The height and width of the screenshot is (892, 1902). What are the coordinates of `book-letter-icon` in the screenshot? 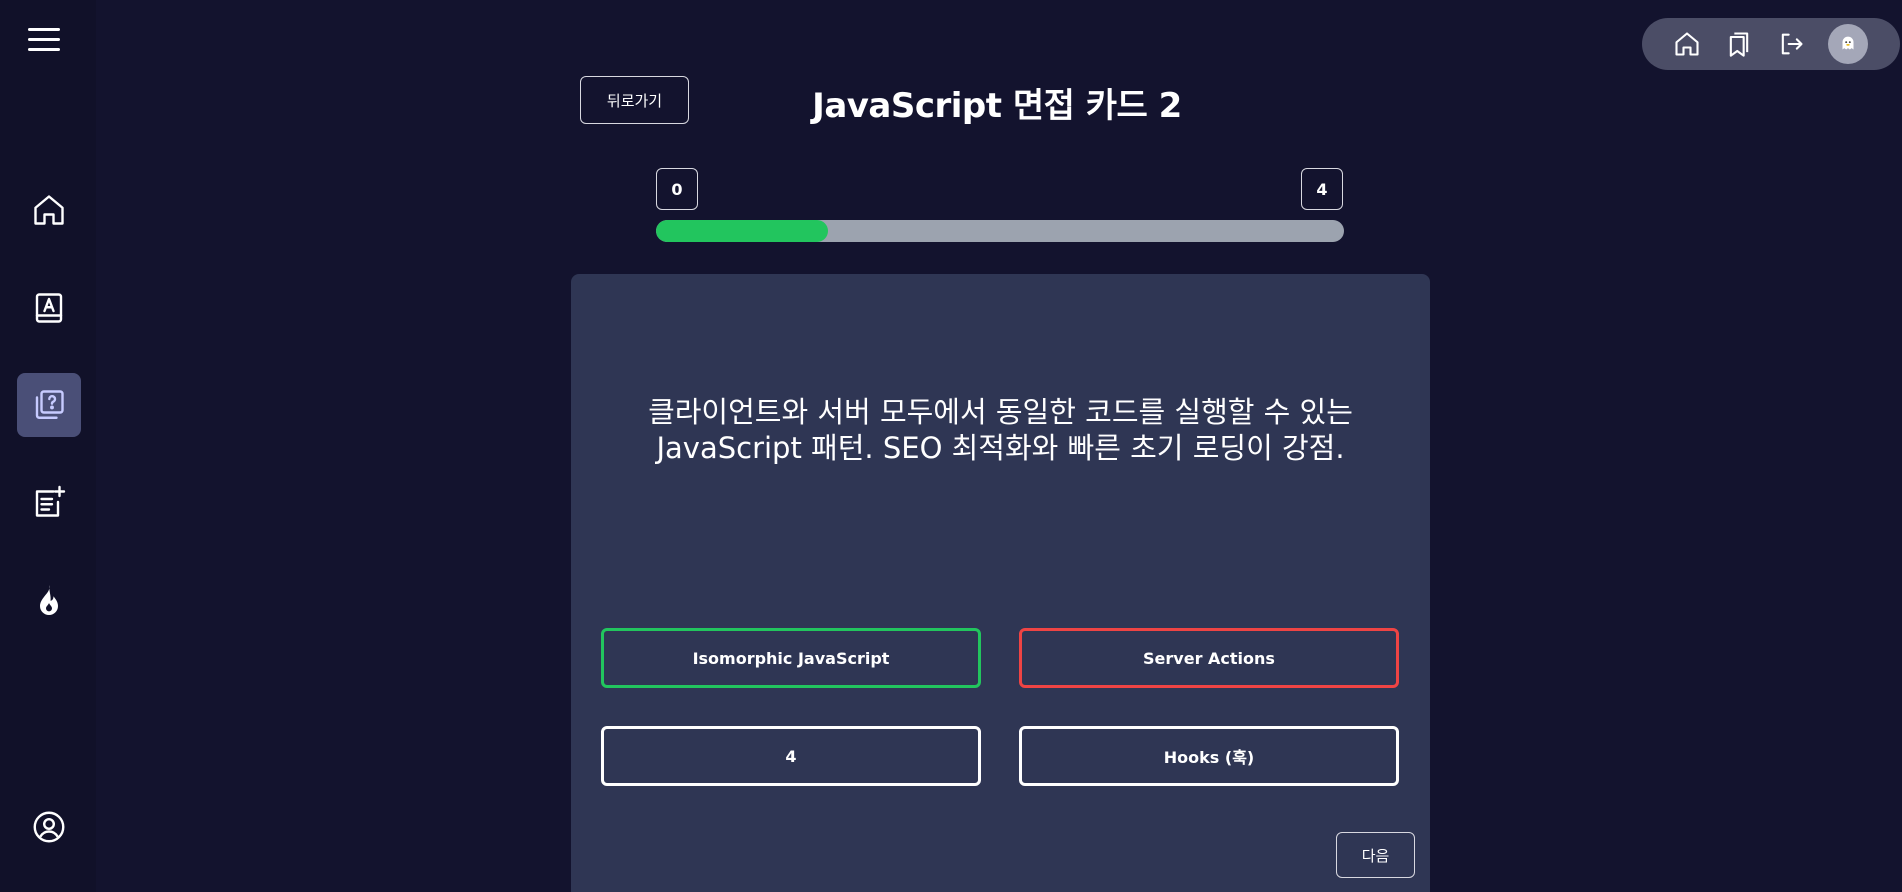 It's located at (49, 308).